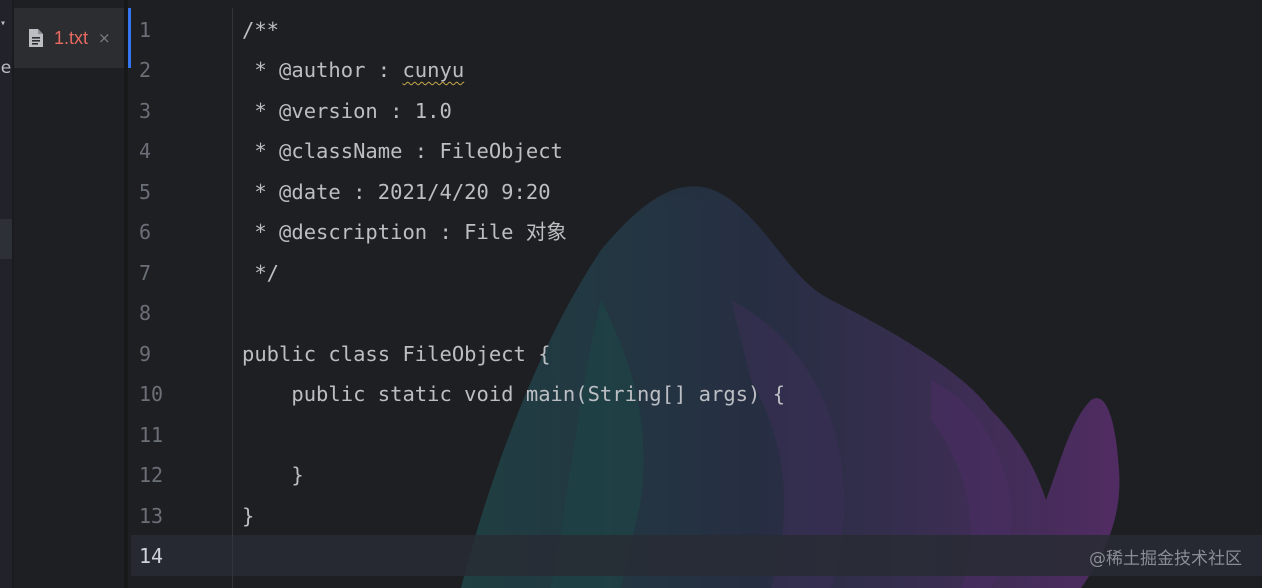 This screenshot has height=588, width=1262. What do you see at coordinates (151, 475) in the screenshot?
I see `line-number: 12` at bounding box center [151, 475].